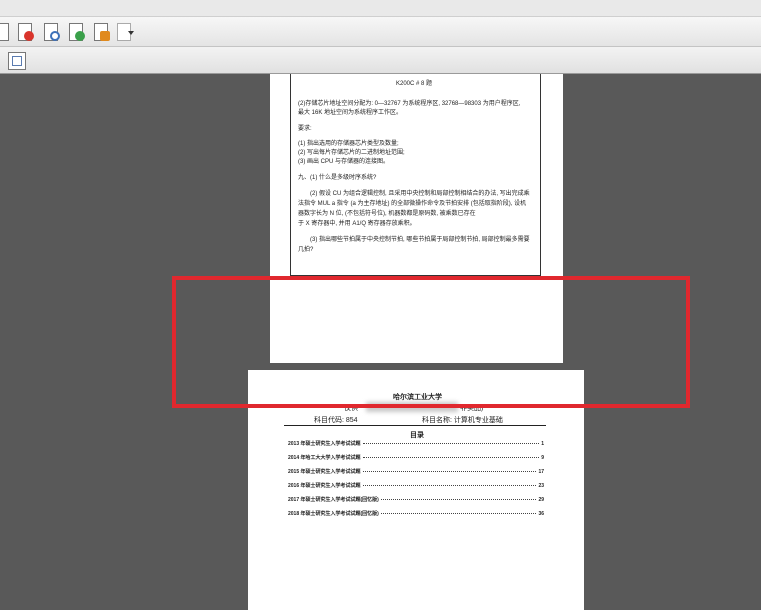 This screenshot has height=610, width=761. Describe the element at coordinates (351, 153) in the screenshot. I see `requirement-2: (2) 写出每片存储芯片的二进制地址范围;` at that location.